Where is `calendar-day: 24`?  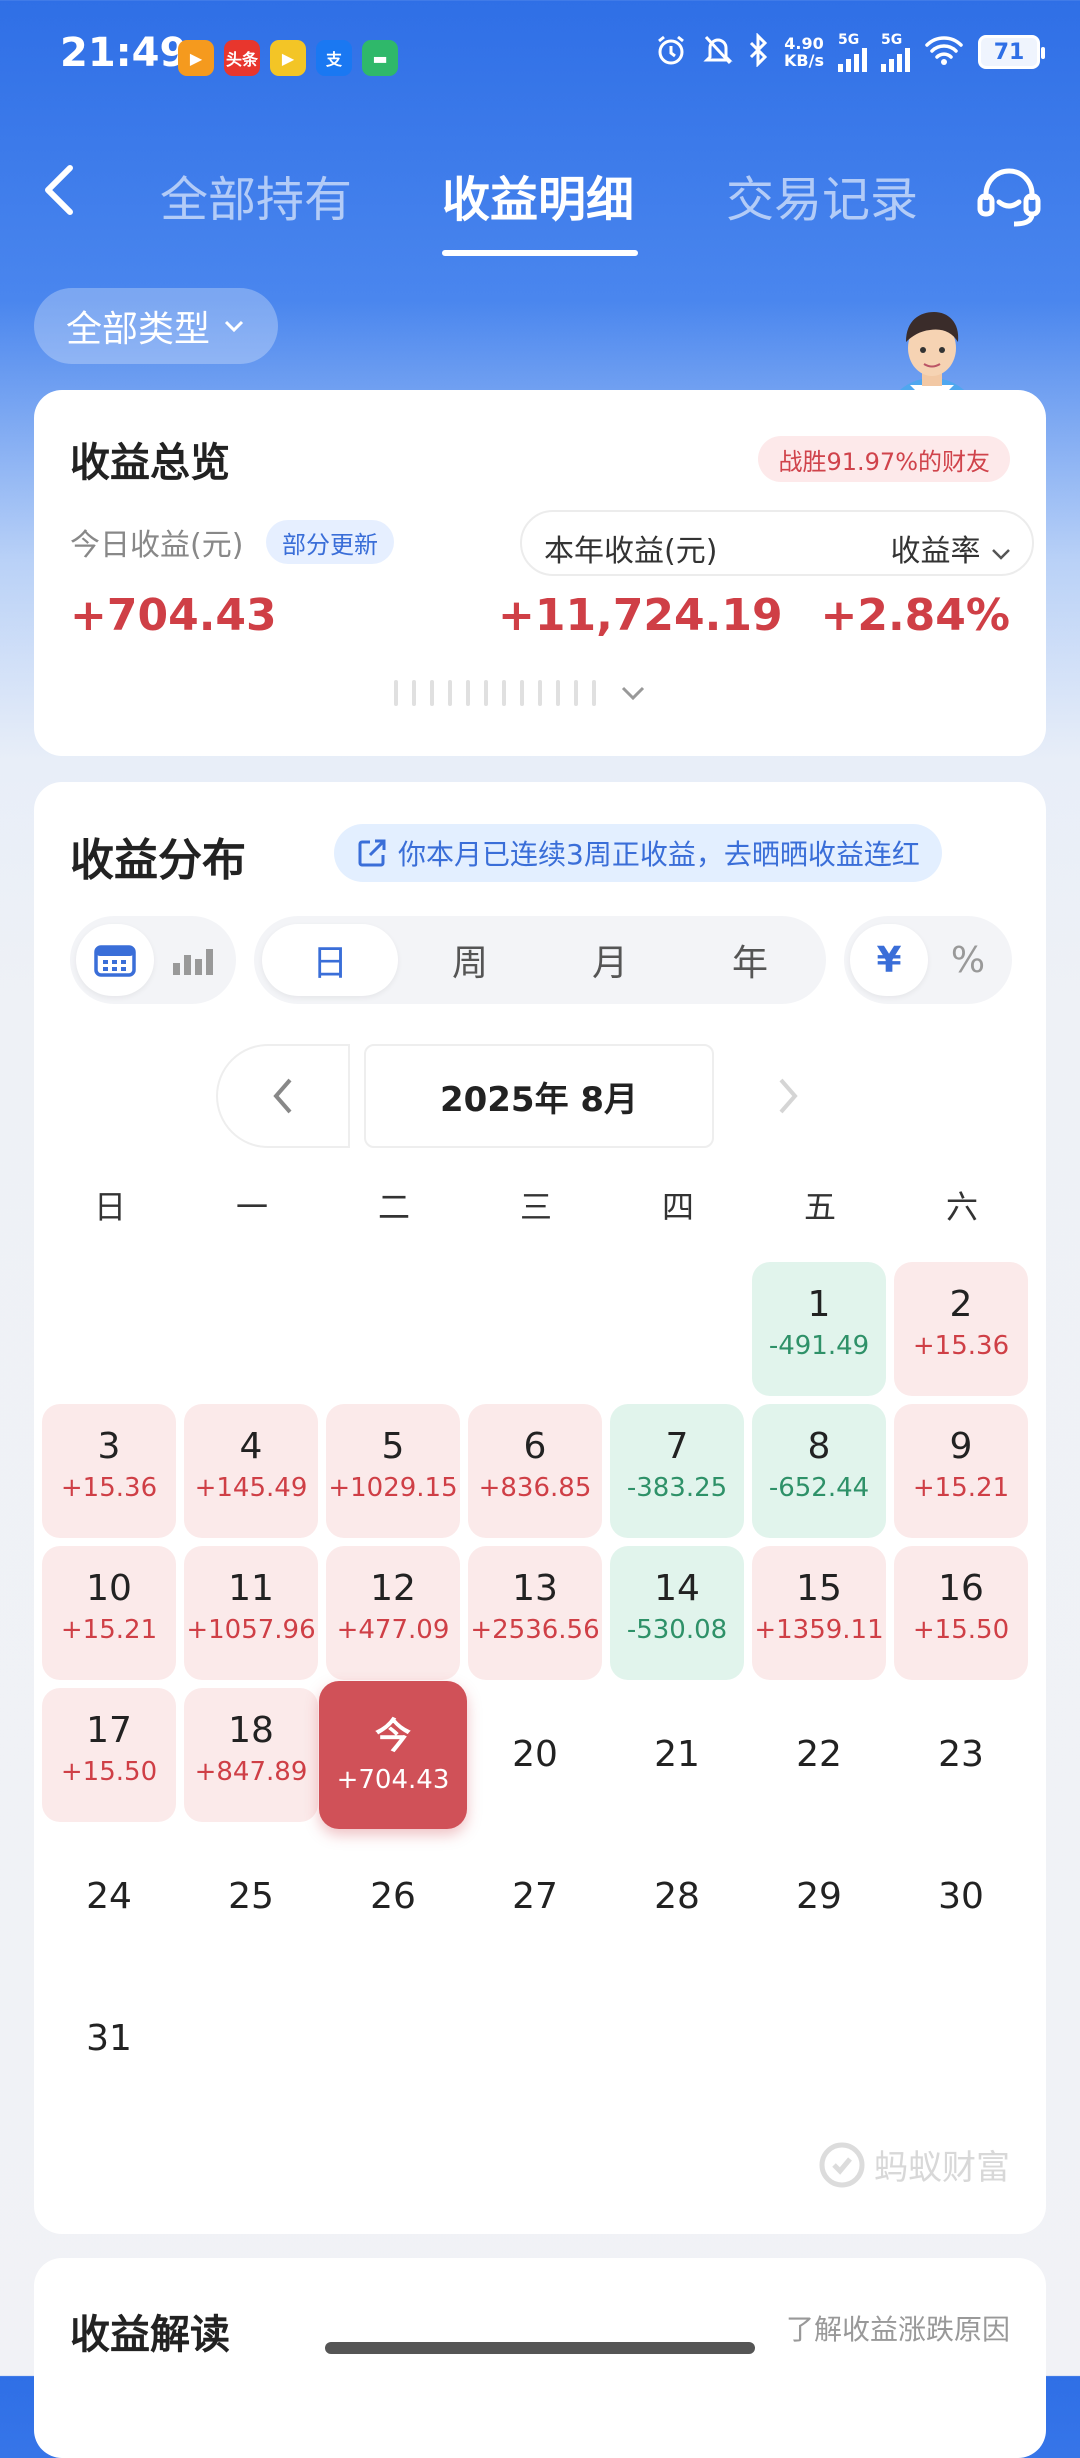 calendar-day: 24 is located at coordinates (109, 1897).